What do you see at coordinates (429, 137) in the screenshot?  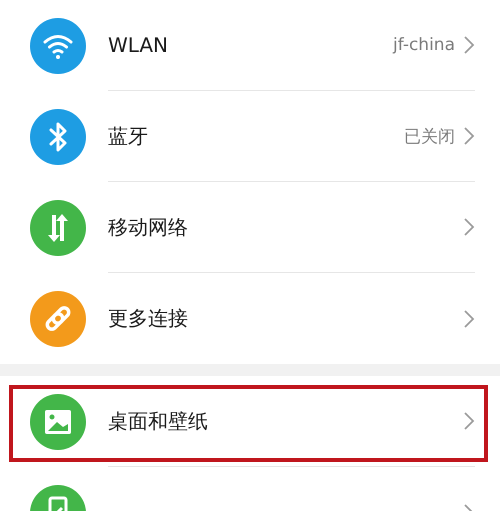 I see `item-value: 已关闭` at bounding box center [429, 137].